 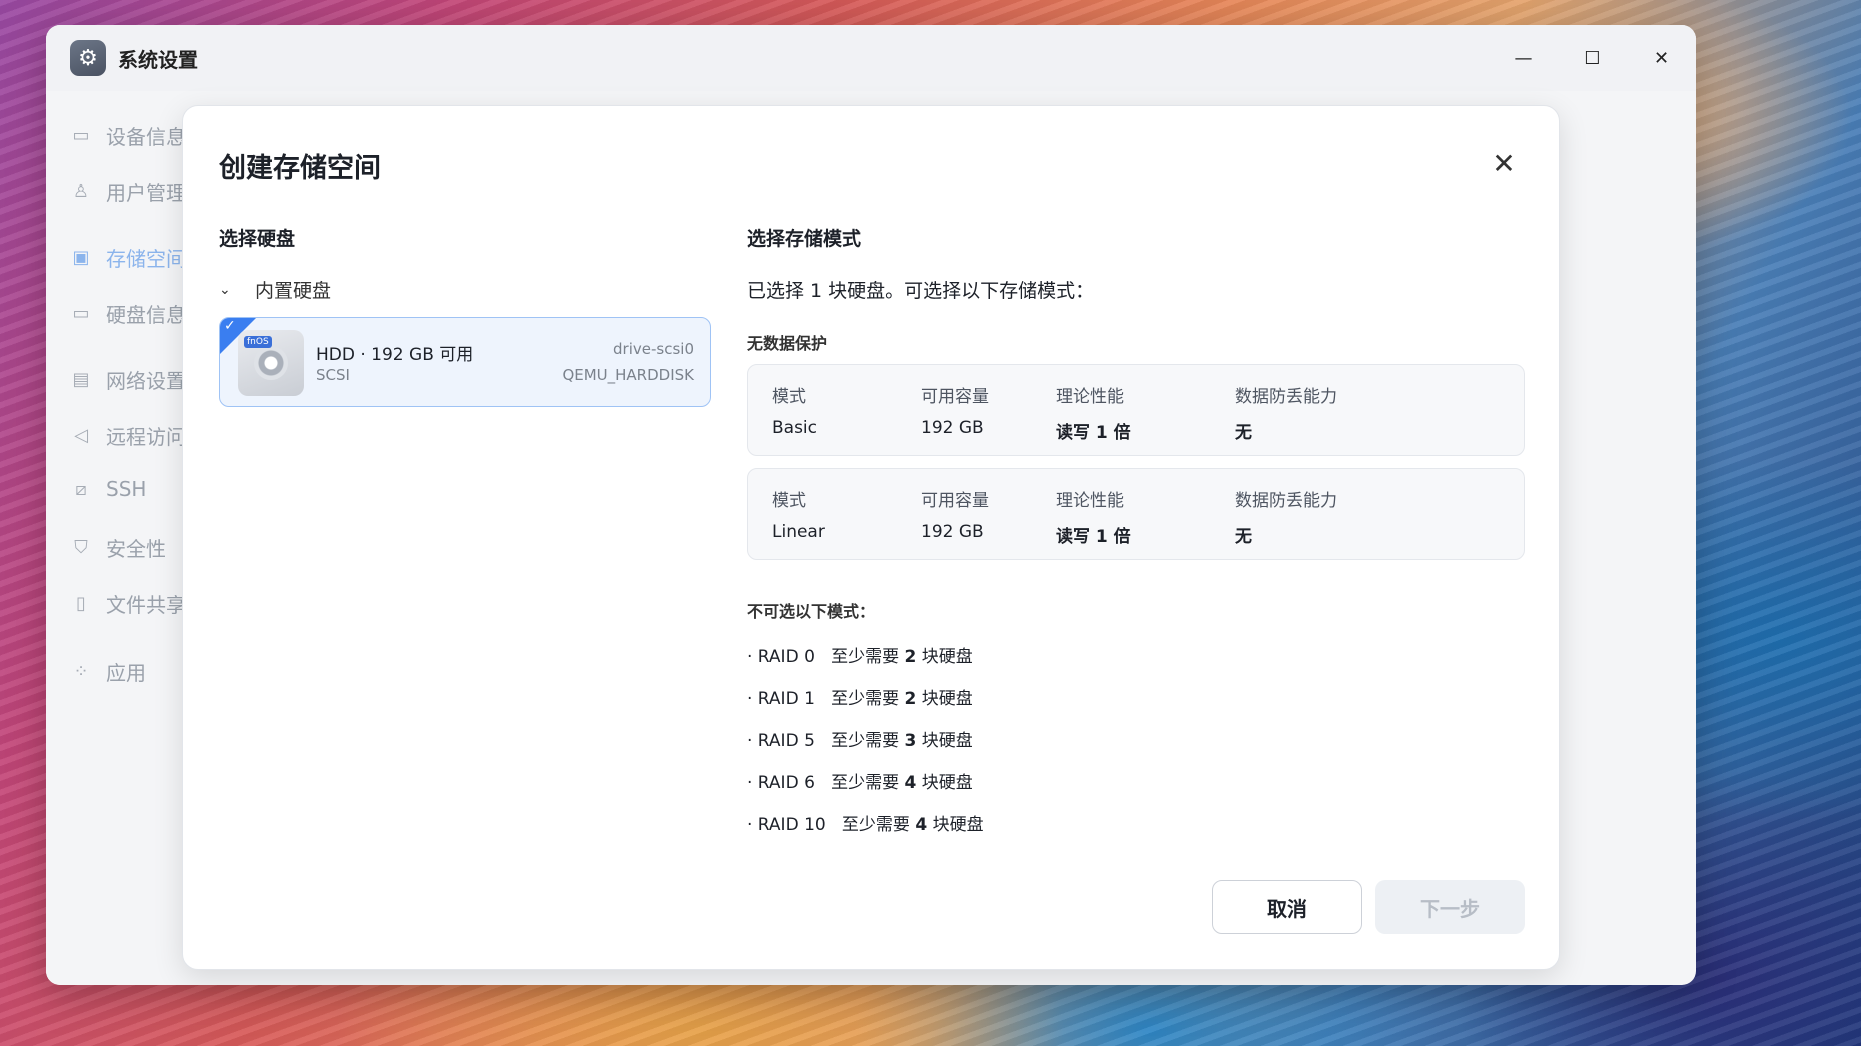 What do you see at coordinates (81, 603) in the screenshot?
I see `file-icon: ▯` at bounding box center [81, 603].